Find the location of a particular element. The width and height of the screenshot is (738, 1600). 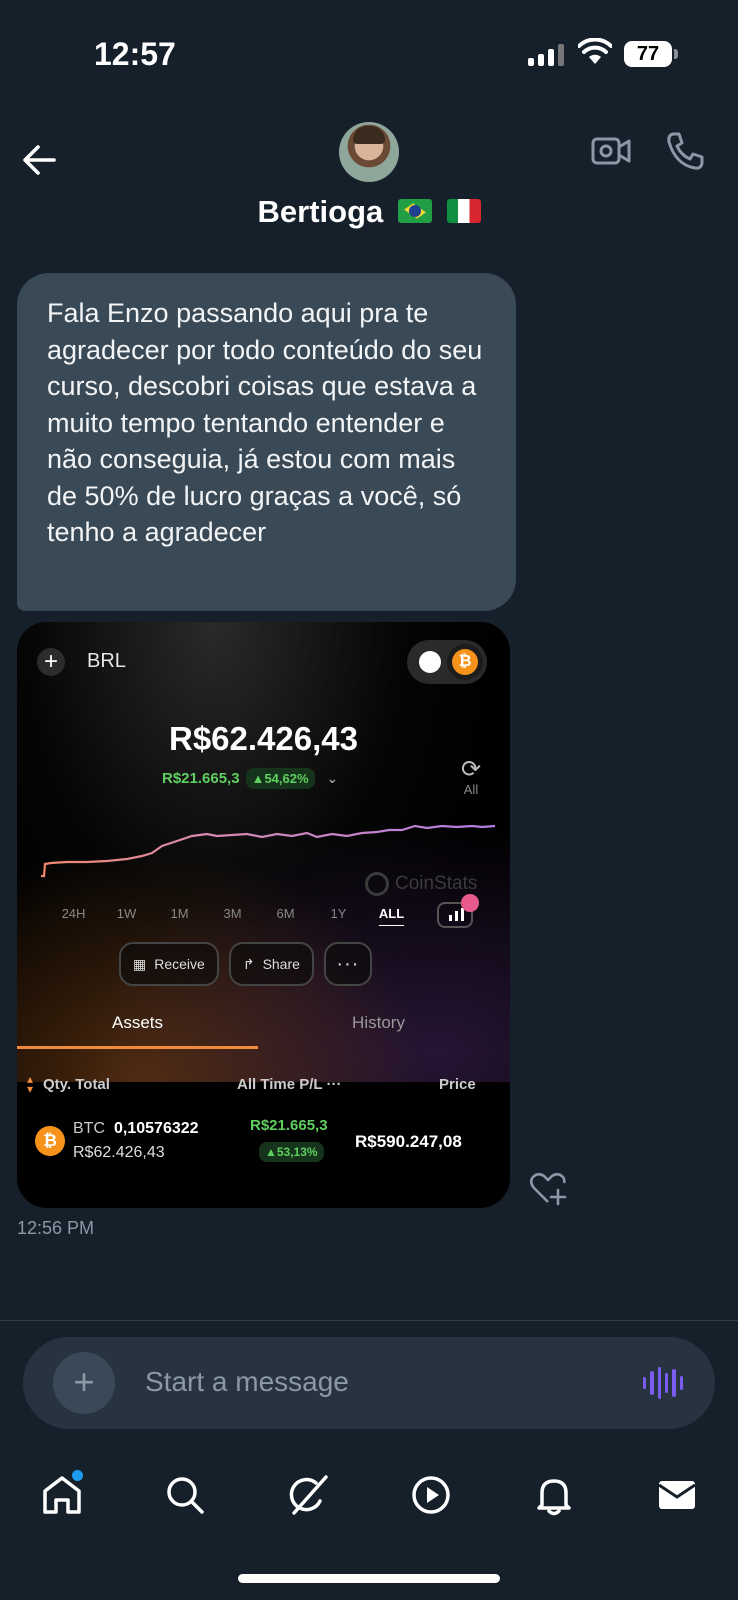

tab-history: History is located at coordinates (378, 1022).